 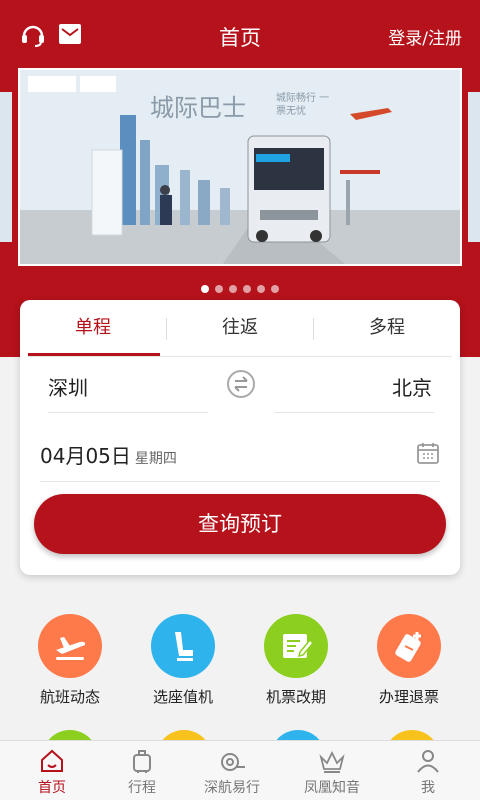 I want to click on seat-icon, so click(x=183, y=646).